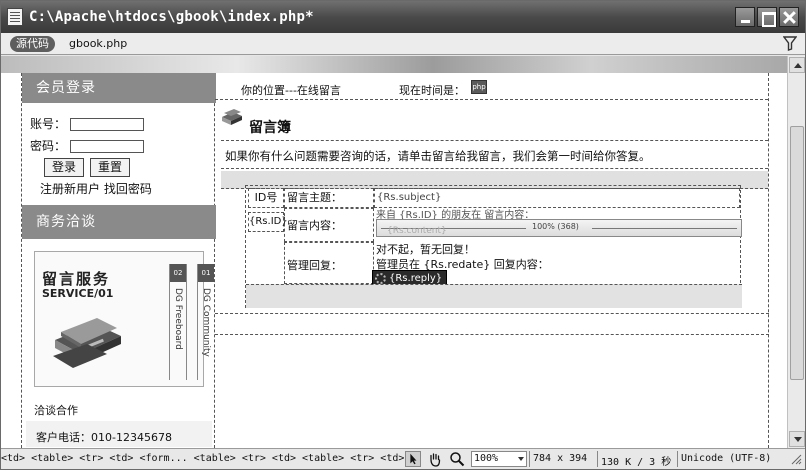 This screenshot has width=806, height=470. I want to click on placeholder-label: 100% (368), so click(555, 226).